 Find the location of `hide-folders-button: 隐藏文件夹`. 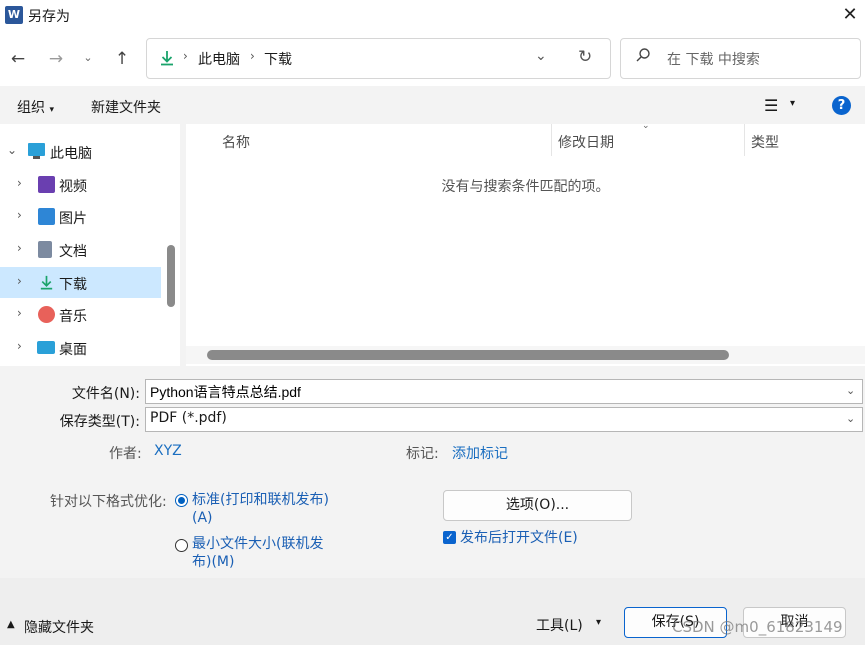

hide-folders-button: 隐藏文件夹 is located at coordinates (59, 627).